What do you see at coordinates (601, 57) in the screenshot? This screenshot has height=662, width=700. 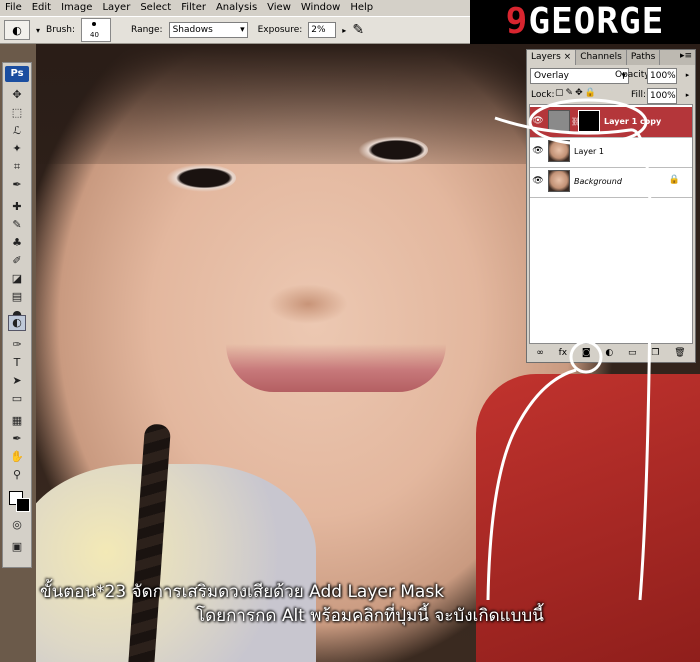 I see `tab-channels: Channels` at bounding box center [601, 57].